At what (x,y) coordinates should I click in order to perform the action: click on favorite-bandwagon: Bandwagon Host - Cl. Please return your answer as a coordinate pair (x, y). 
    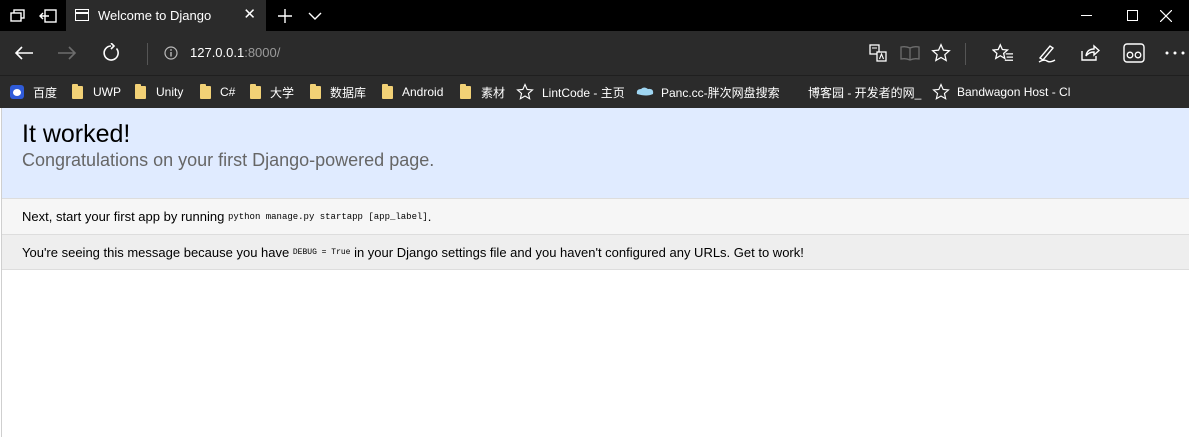
    Looking at the image, I should click on (1001, 92).